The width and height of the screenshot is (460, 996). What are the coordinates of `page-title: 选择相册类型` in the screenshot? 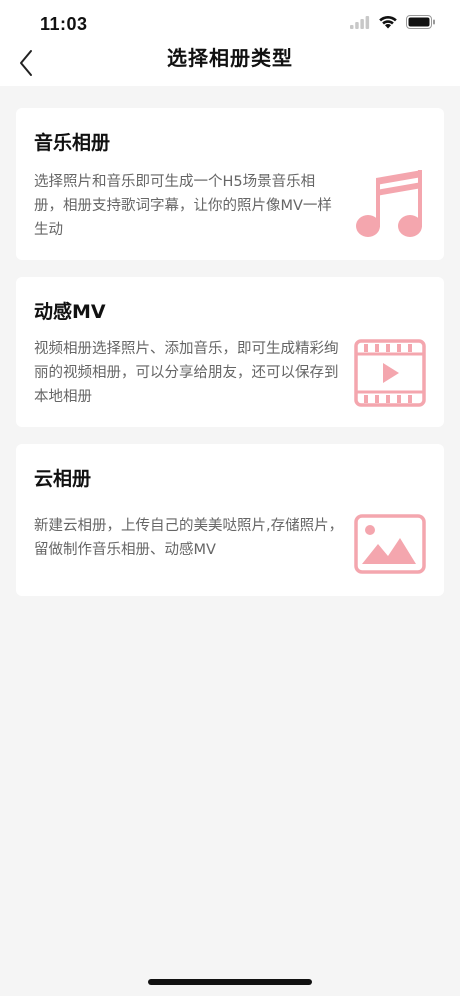 It's located at (230, 58).